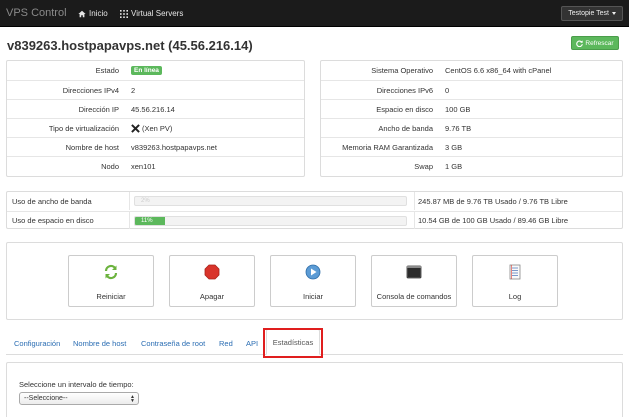  Describe the element at coordinates (212, 296) in the screenshot. I see `shutdown-label: Apagar` at that location.